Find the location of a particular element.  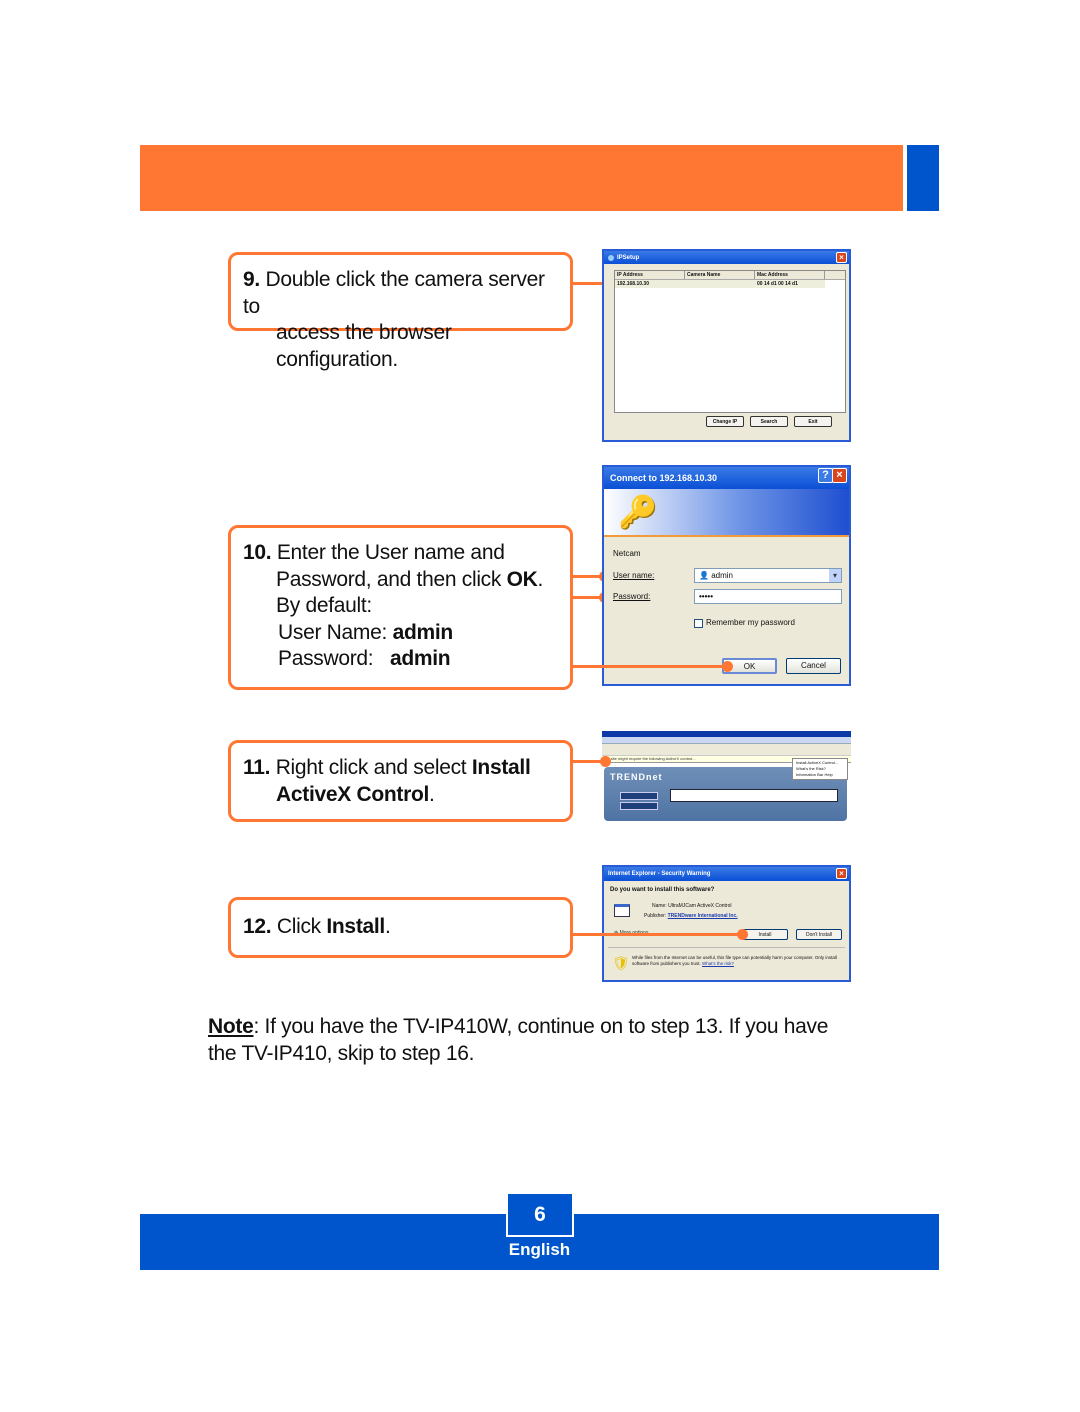

step-number: 9. is located at coordinates (251, 279).